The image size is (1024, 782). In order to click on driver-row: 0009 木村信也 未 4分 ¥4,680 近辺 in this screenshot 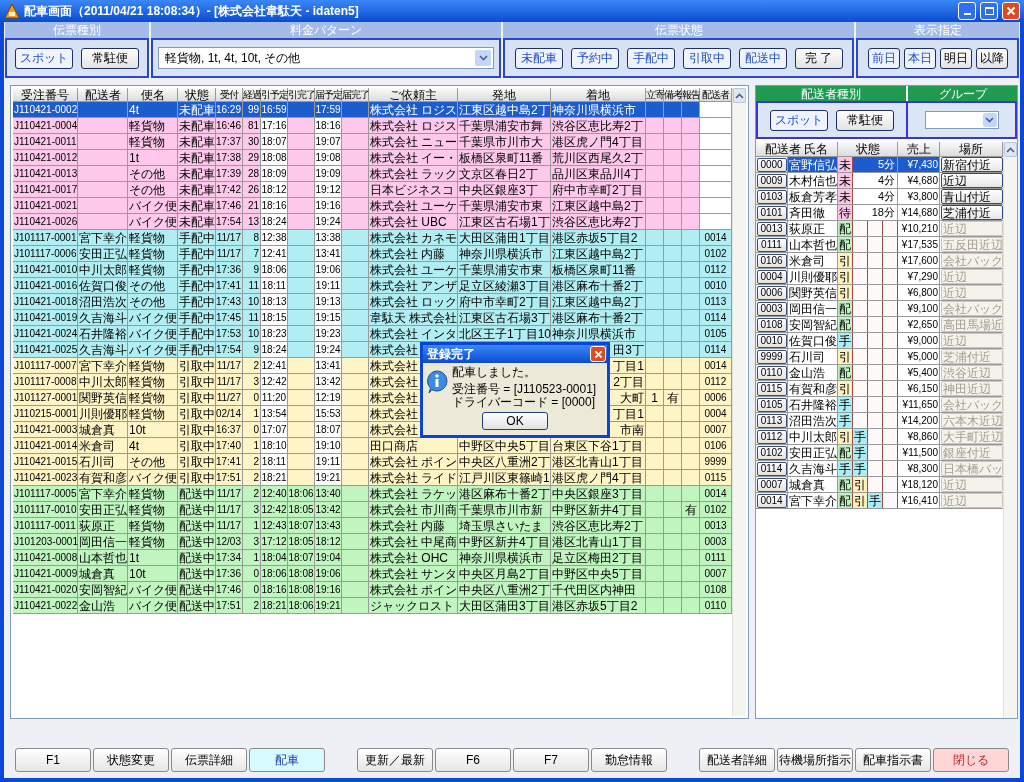, I will do `click(879, 181)`.